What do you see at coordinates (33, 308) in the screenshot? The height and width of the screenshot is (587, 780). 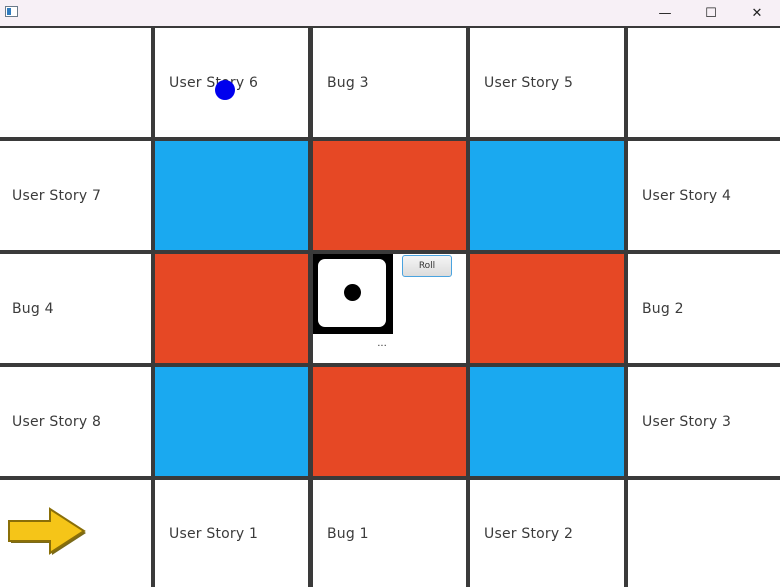 I see `tile-label: Bug 4` at bounding box center [33, 308].